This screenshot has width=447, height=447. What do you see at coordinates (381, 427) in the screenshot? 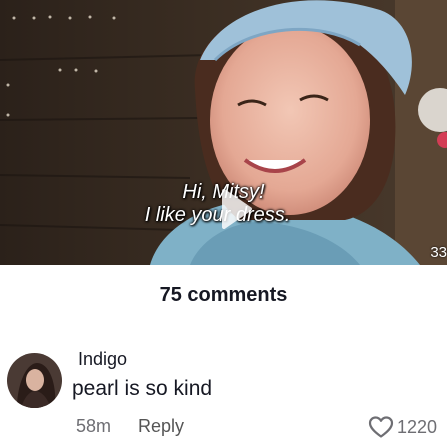
I see `heart-icon` at bounding box center [381, 427].